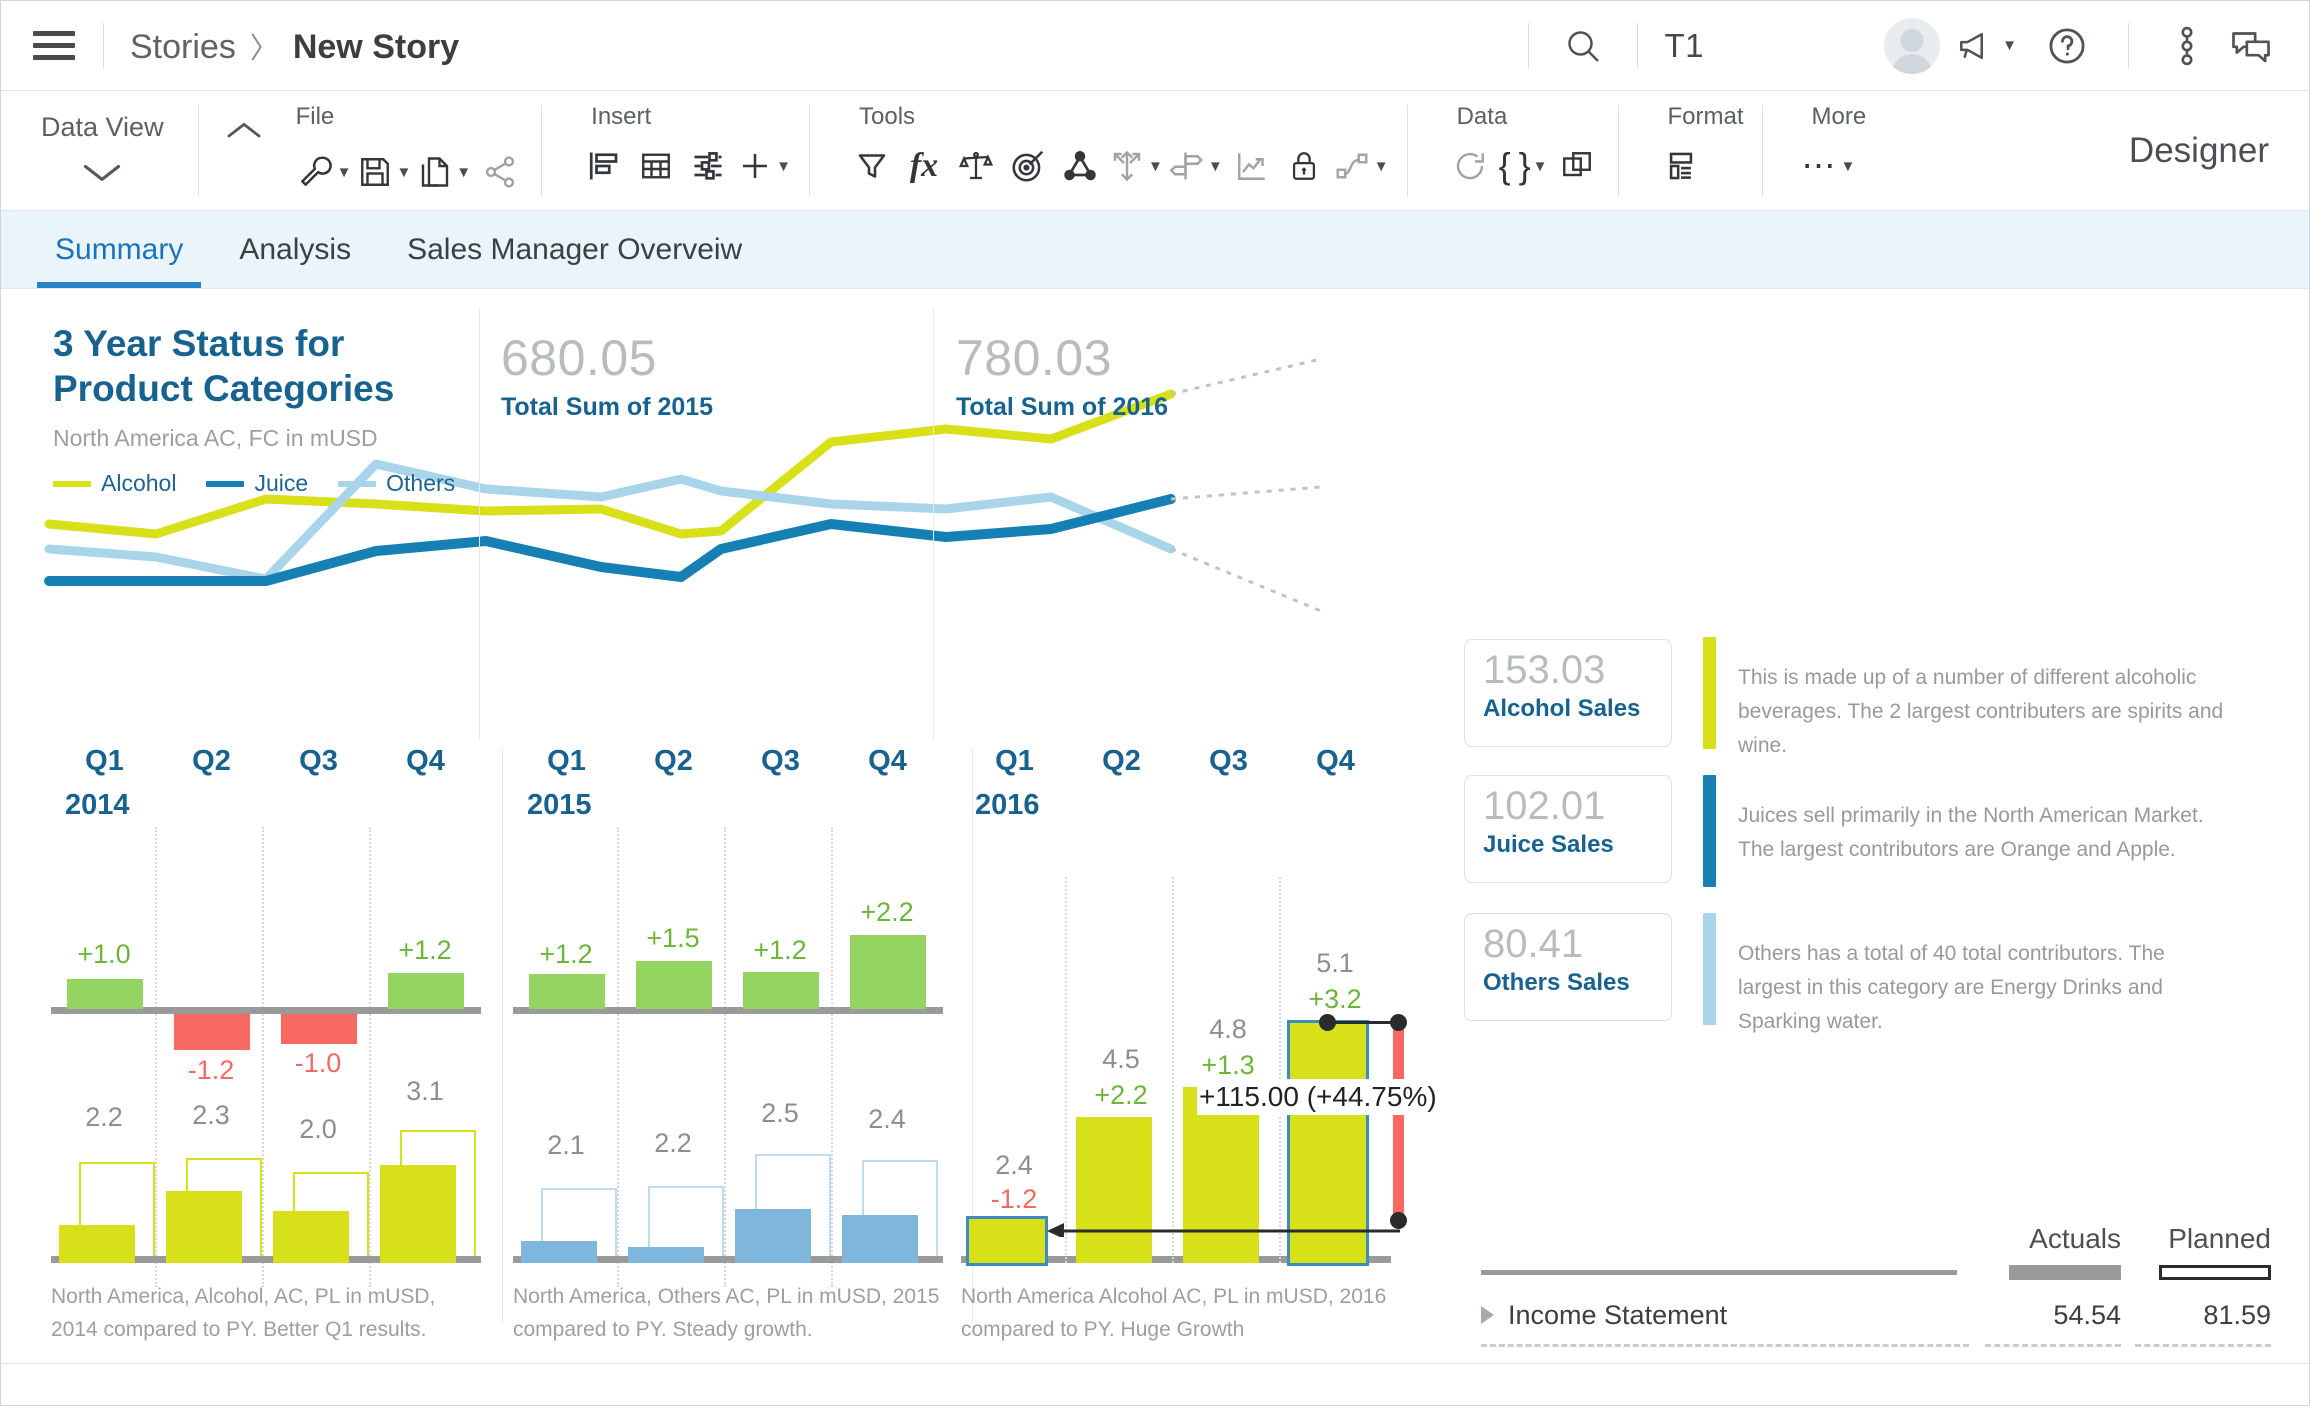 The height and width of the screenshot is (1406, 2310). Describe the element at coordinates (421, 483) in the screenshot. I see `legend-label: Others` at that location.